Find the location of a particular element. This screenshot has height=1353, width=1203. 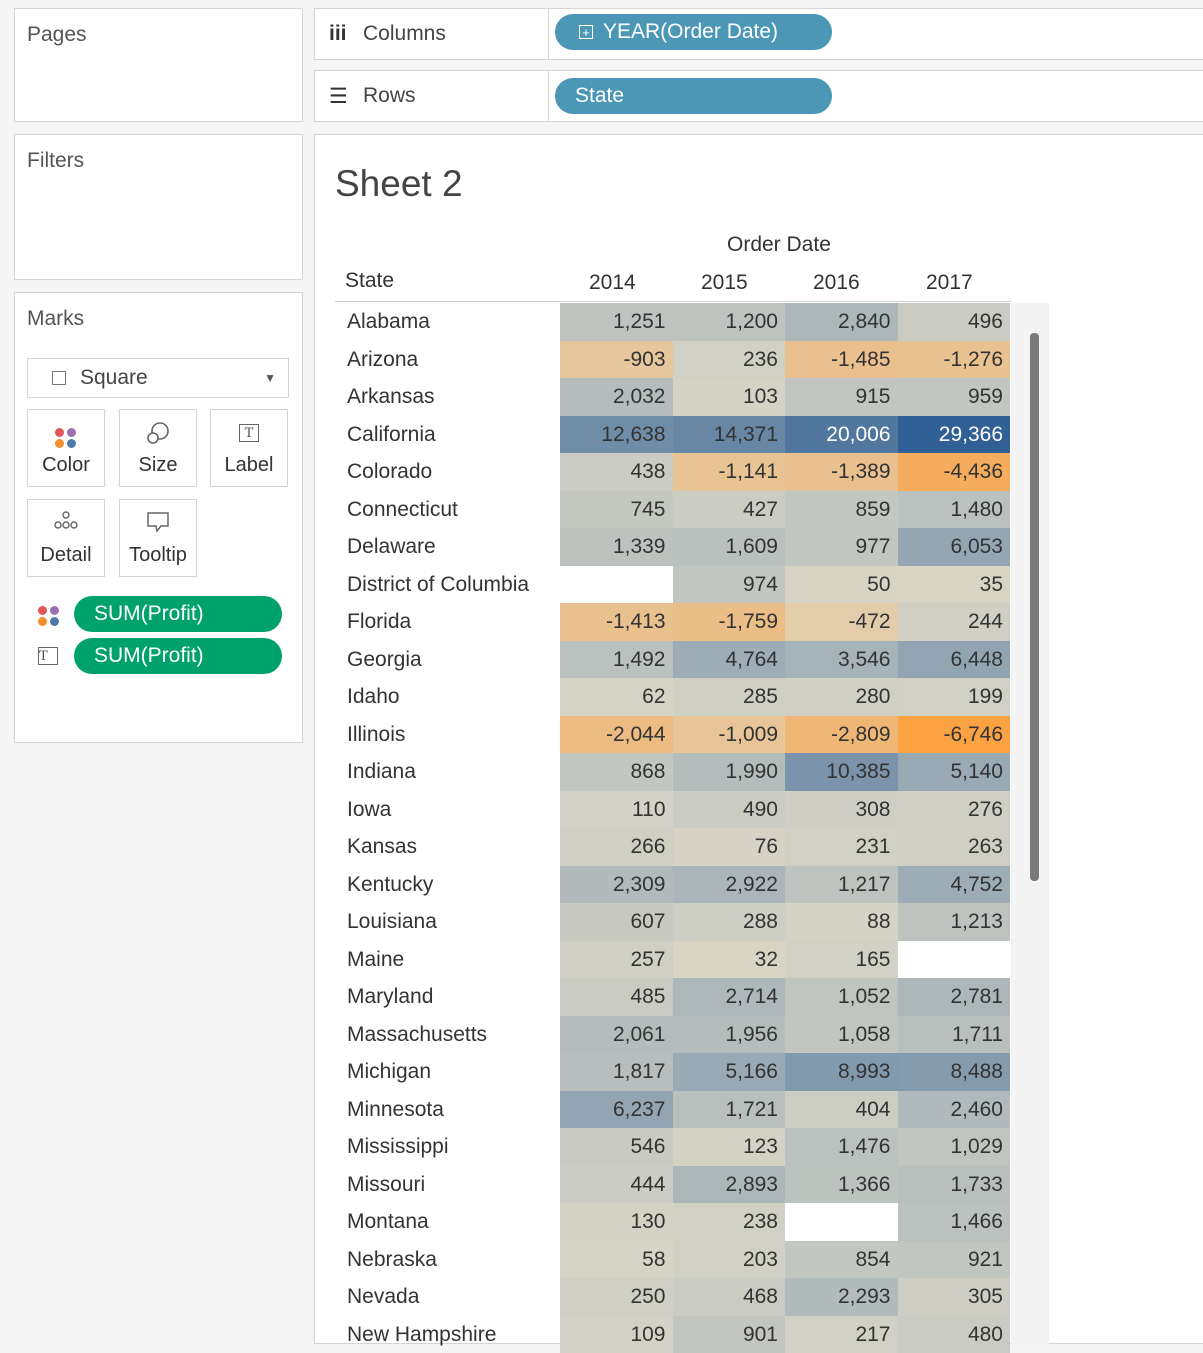

profit-cell-2014: 745 is located at coordinates (616, 510).